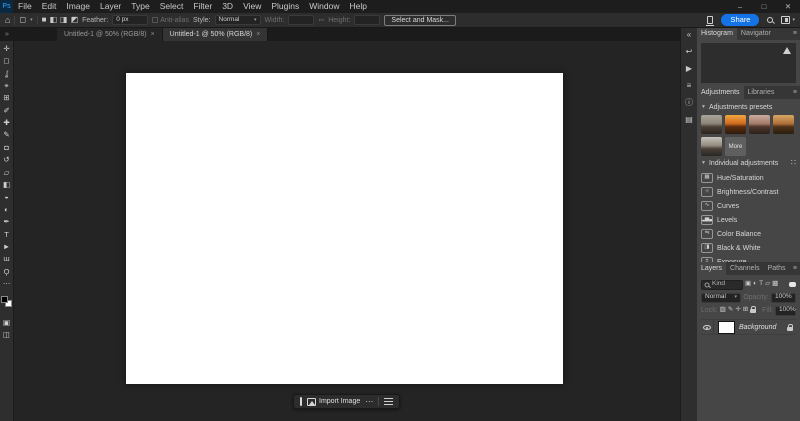  I want to click on foreground-color-swatch, so click(4, 299).